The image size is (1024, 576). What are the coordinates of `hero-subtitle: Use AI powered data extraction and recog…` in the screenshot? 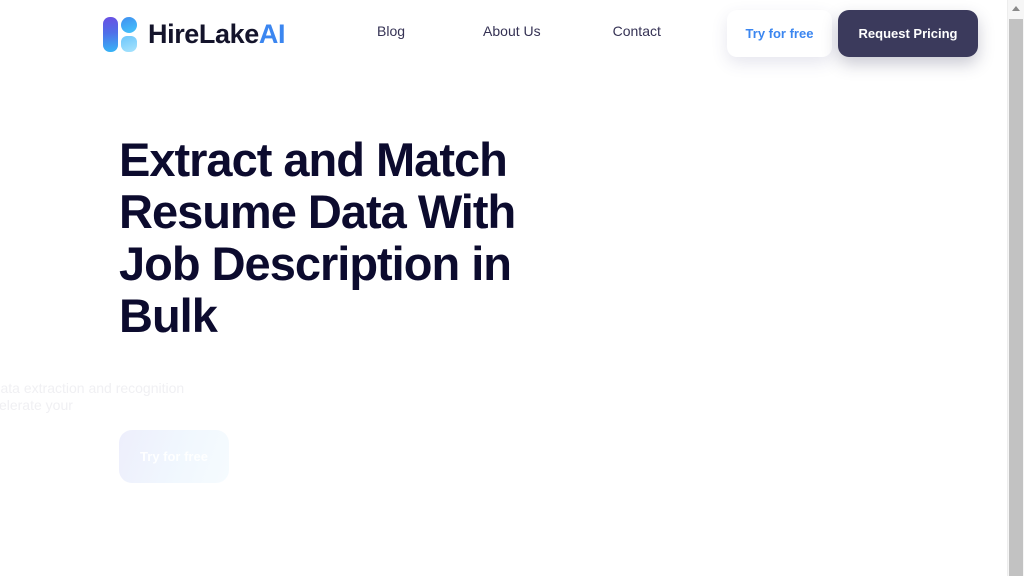 It's located at (92, 396).